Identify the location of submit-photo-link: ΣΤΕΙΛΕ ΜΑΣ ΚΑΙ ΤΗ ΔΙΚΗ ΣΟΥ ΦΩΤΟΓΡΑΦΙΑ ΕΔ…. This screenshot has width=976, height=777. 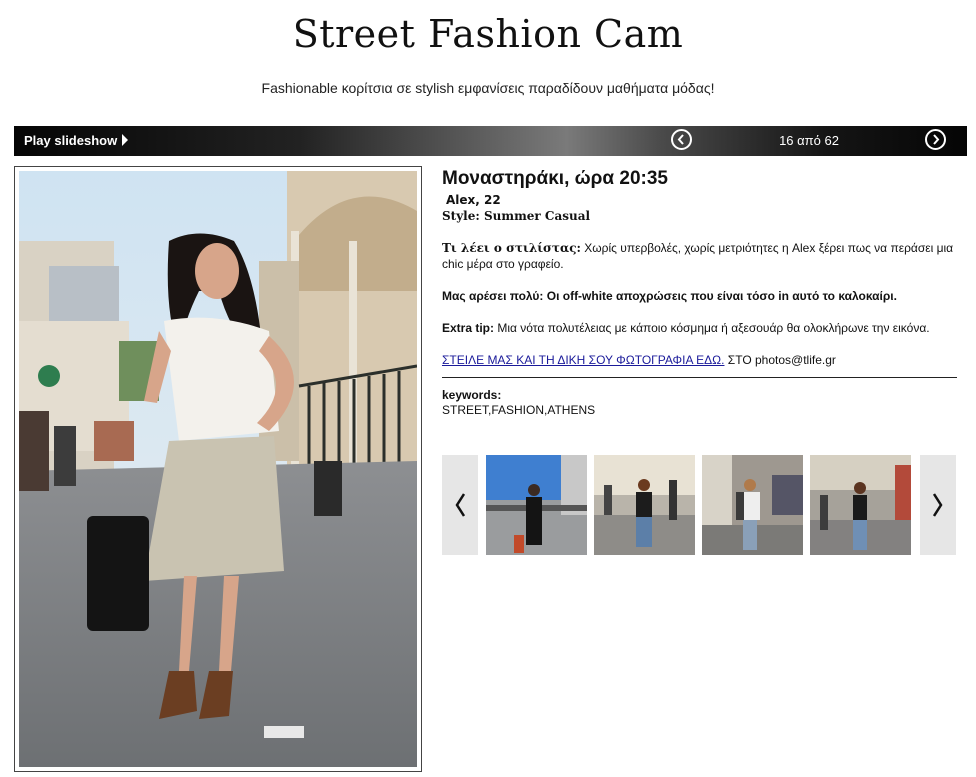
(583, 360).